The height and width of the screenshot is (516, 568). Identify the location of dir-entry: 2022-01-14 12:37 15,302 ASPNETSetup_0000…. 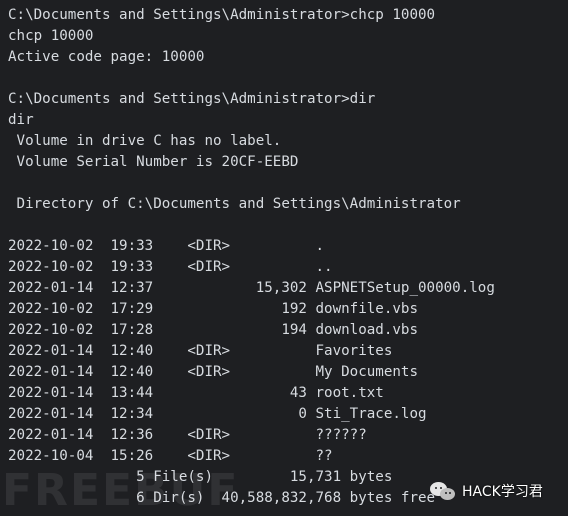
(251, 288).